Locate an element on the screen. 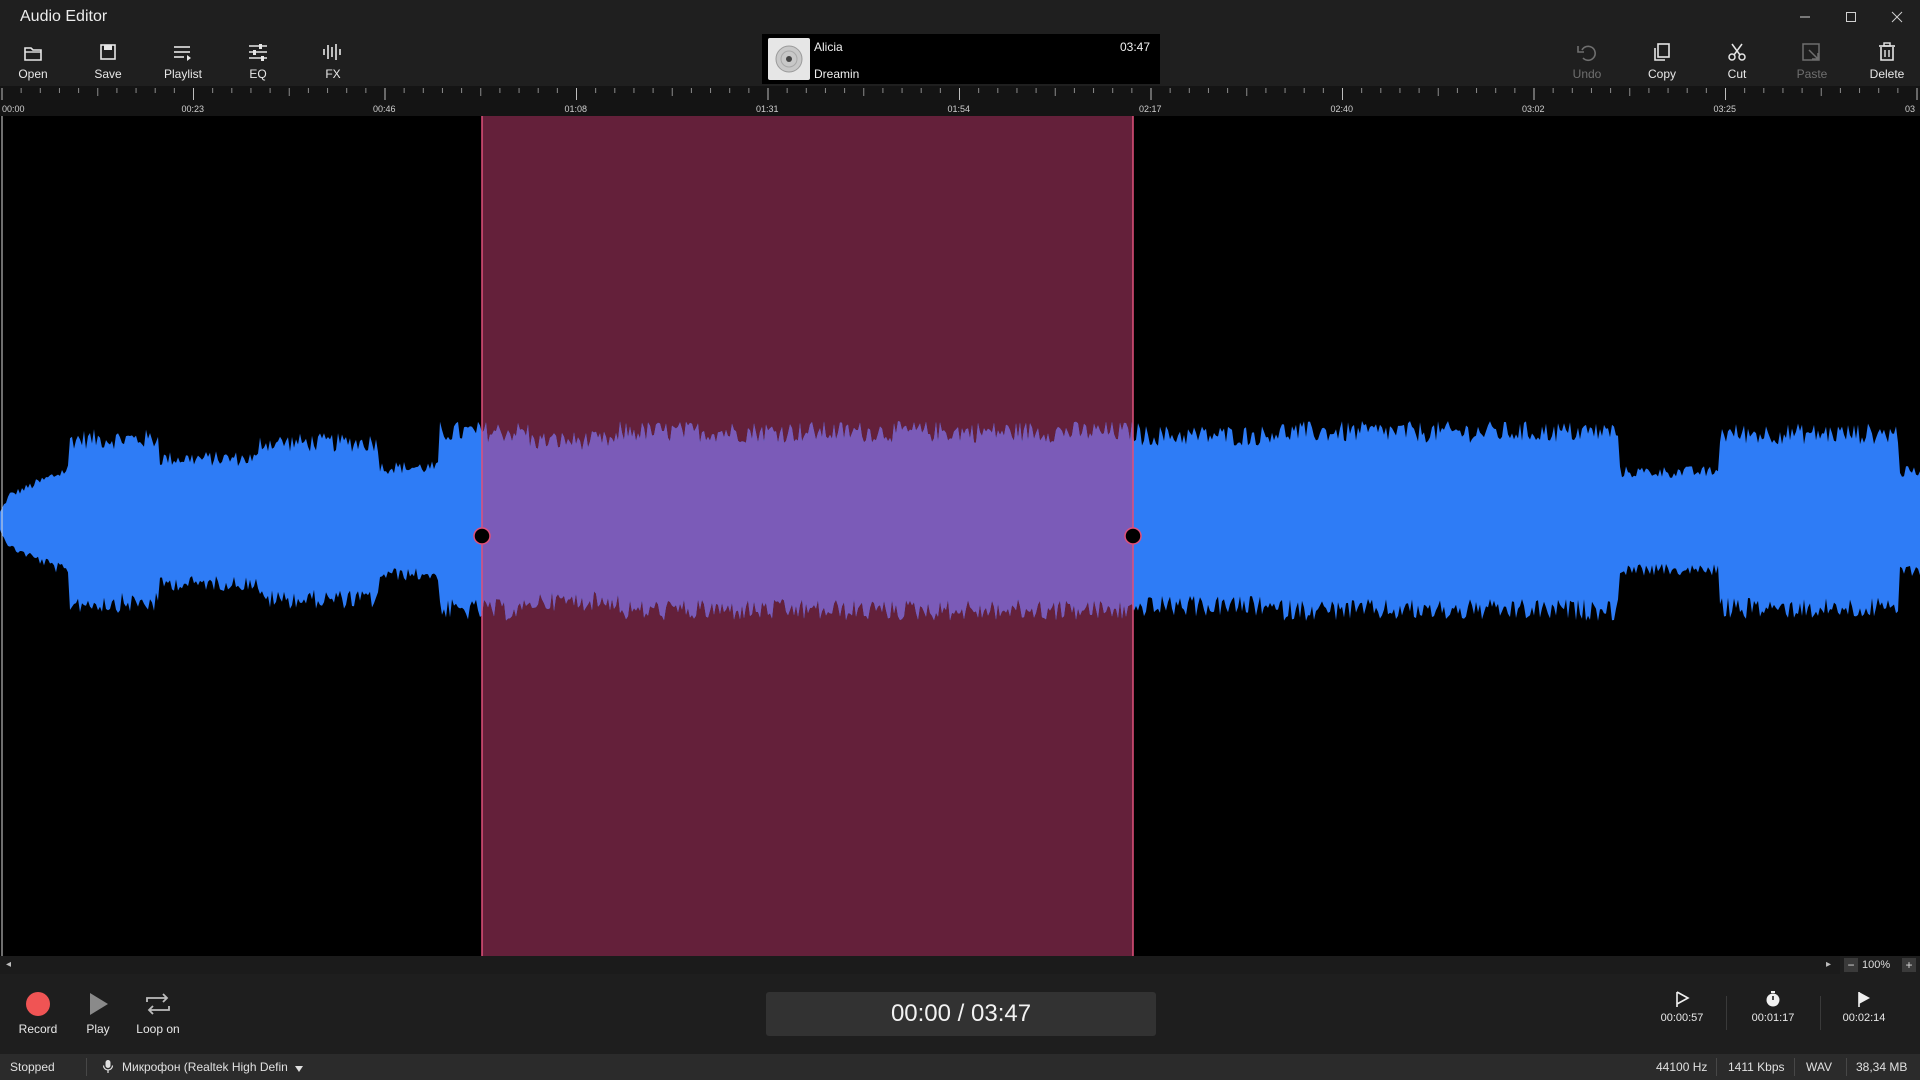 This screenshot has height=1080, width=1920. eq-label: EQ is located at coordinates (257, 74).